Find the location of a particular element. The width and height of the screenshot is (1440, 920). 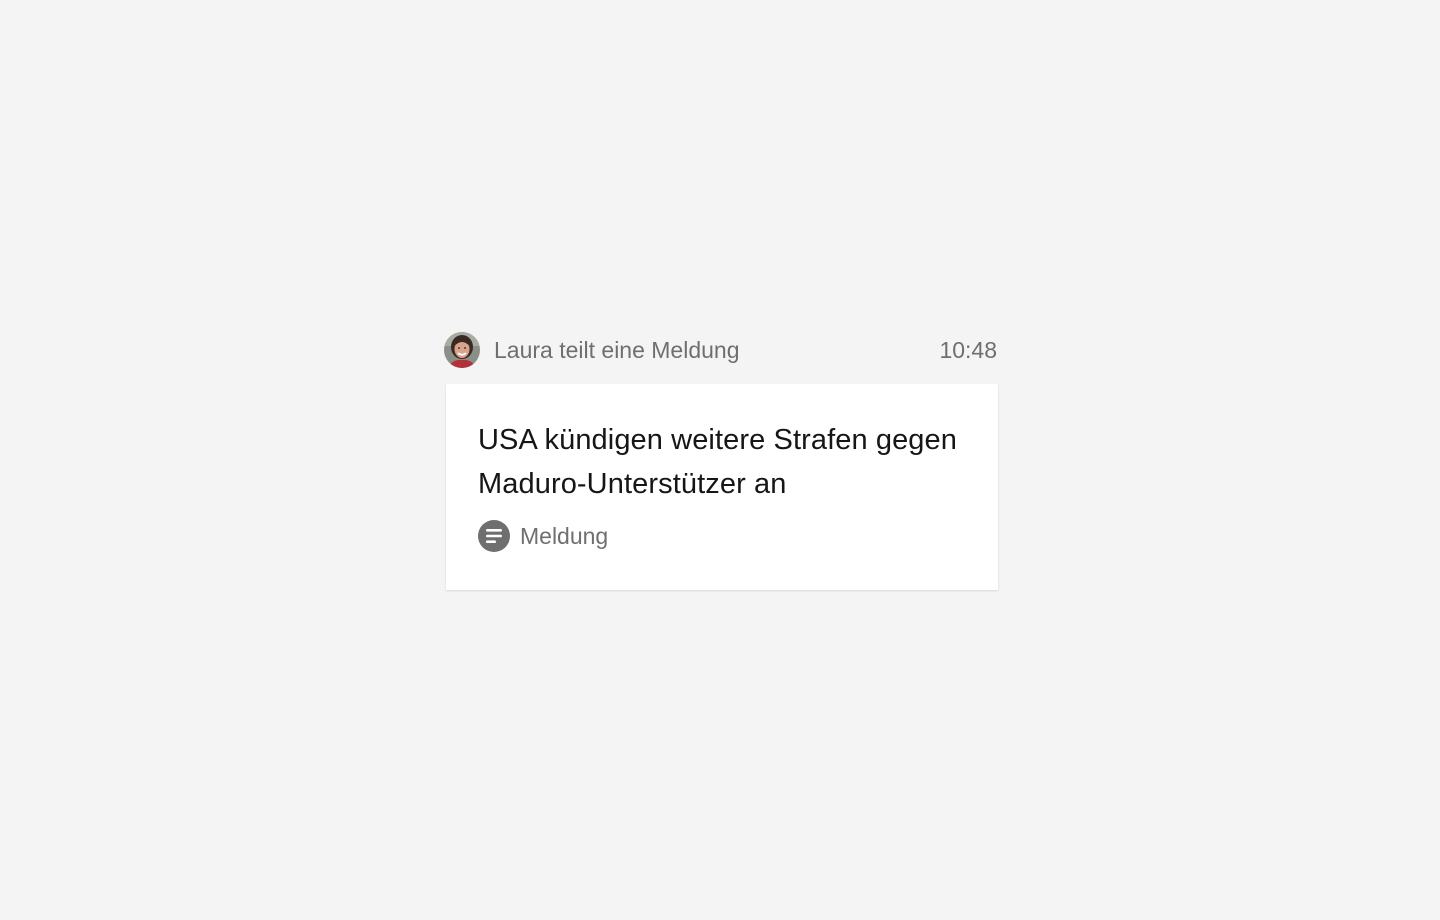

card-meta: Meldung is located at coordinates (722, 536).